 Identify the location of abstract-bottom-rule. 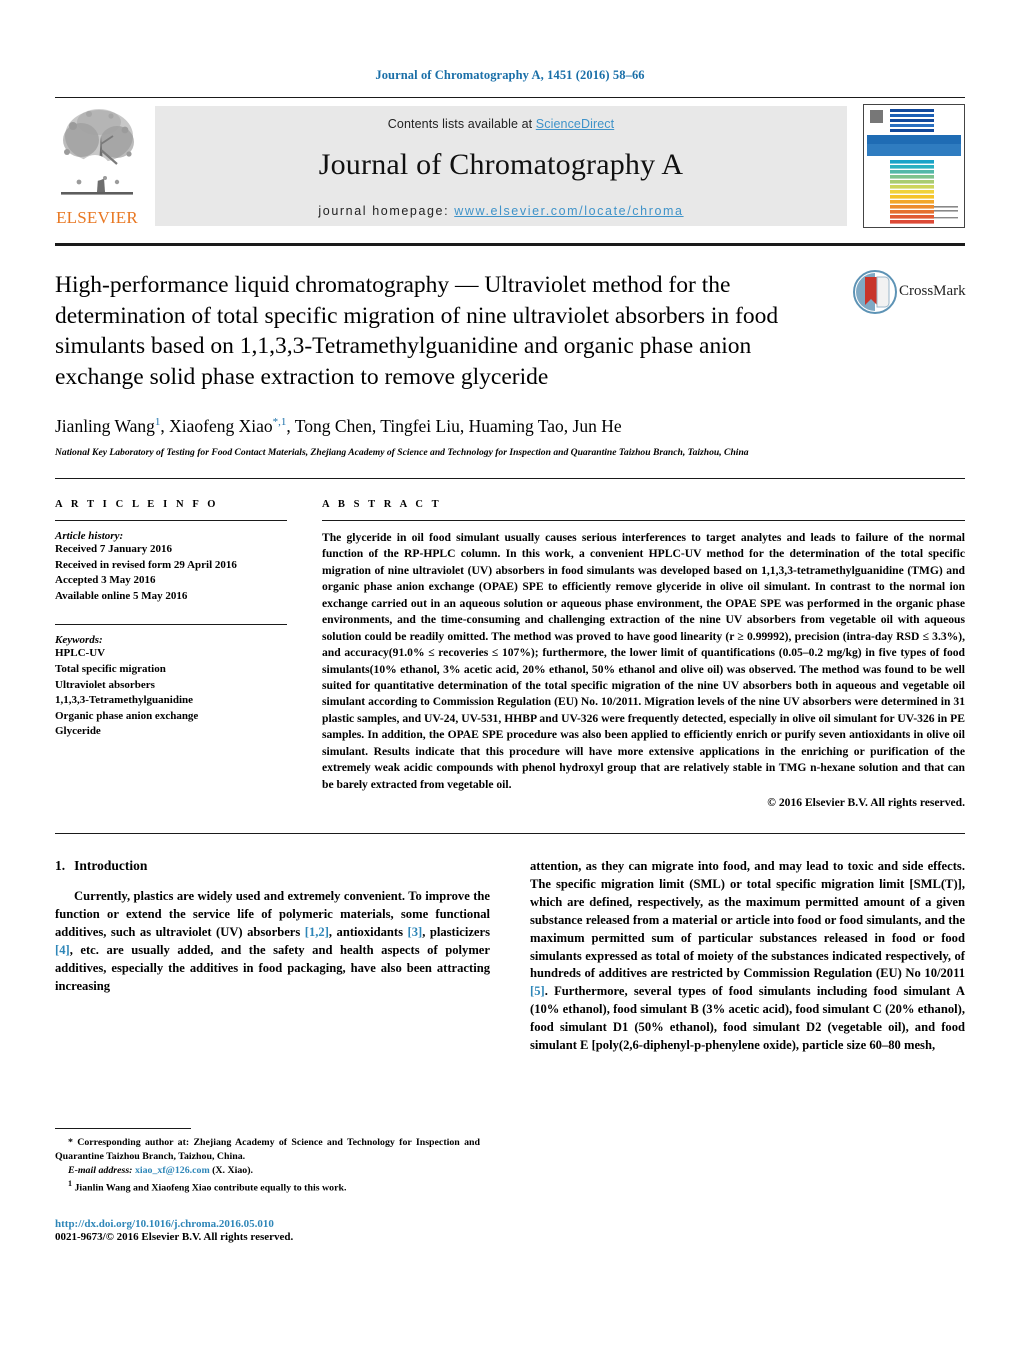
(510, 834).